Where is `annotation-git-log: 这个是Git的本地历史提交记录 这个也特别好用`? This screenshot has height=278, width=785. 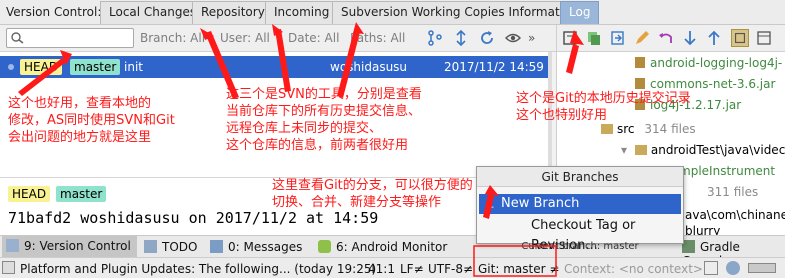 annotation-git-log: 这个是Git的本地历史提交记录 这个也特别好用 is located at coordinates (603, 107).